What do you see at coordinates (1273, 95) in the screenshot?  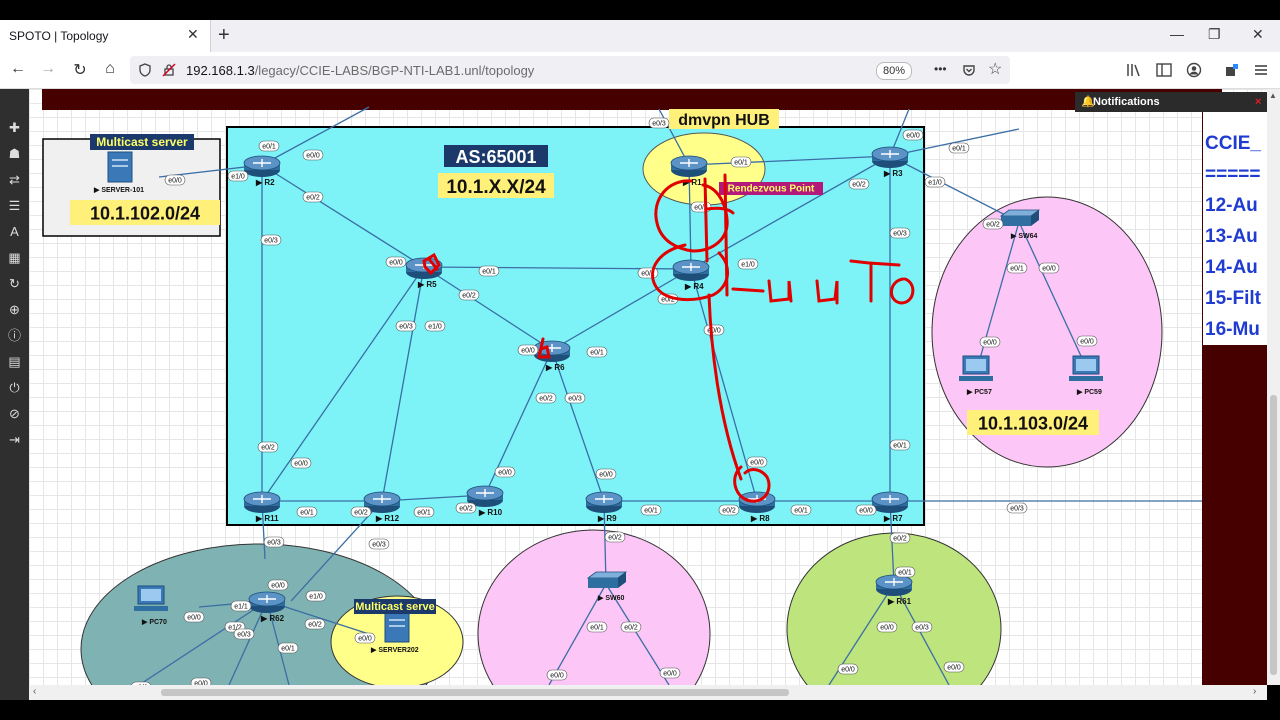 I see `scroll-up-icon: ▲` at bounding box center [1273, 95].